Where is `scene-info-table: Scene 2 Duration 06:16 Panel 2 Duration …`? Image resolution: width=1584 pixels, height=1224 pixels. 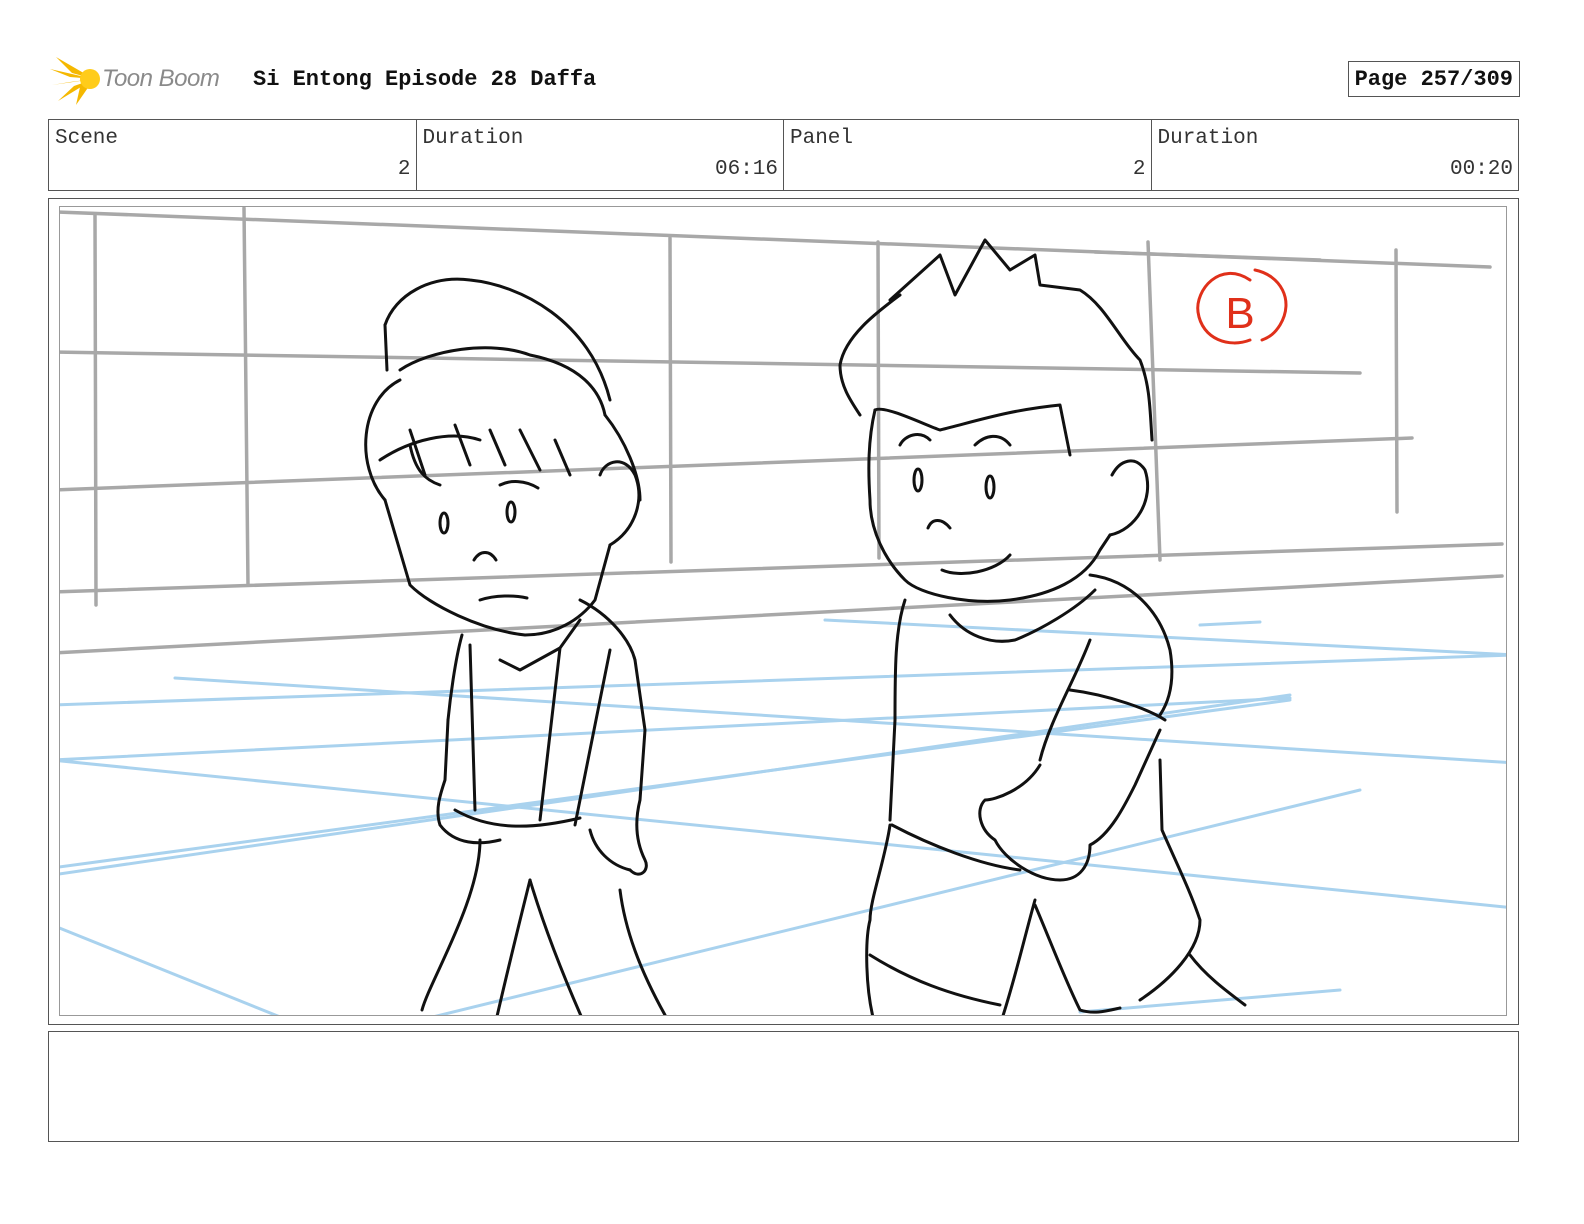 scene-info-table: Scene 2 Duration 06:16 Panel 2 Duration … is located at coordinates (783, 155).